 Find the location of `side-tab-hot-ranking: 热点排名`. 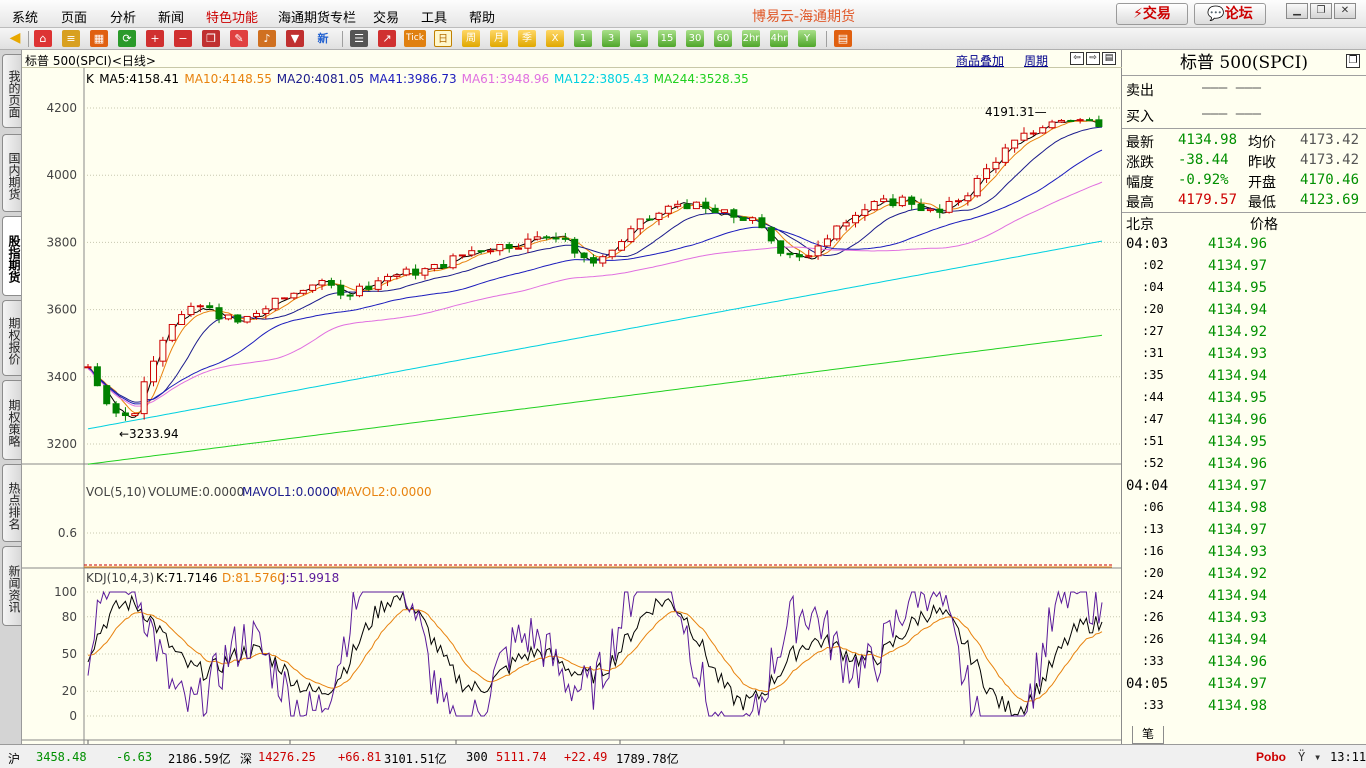

side-tab-hot-ranking: 热点排名 is located at coordinates (11, 503).